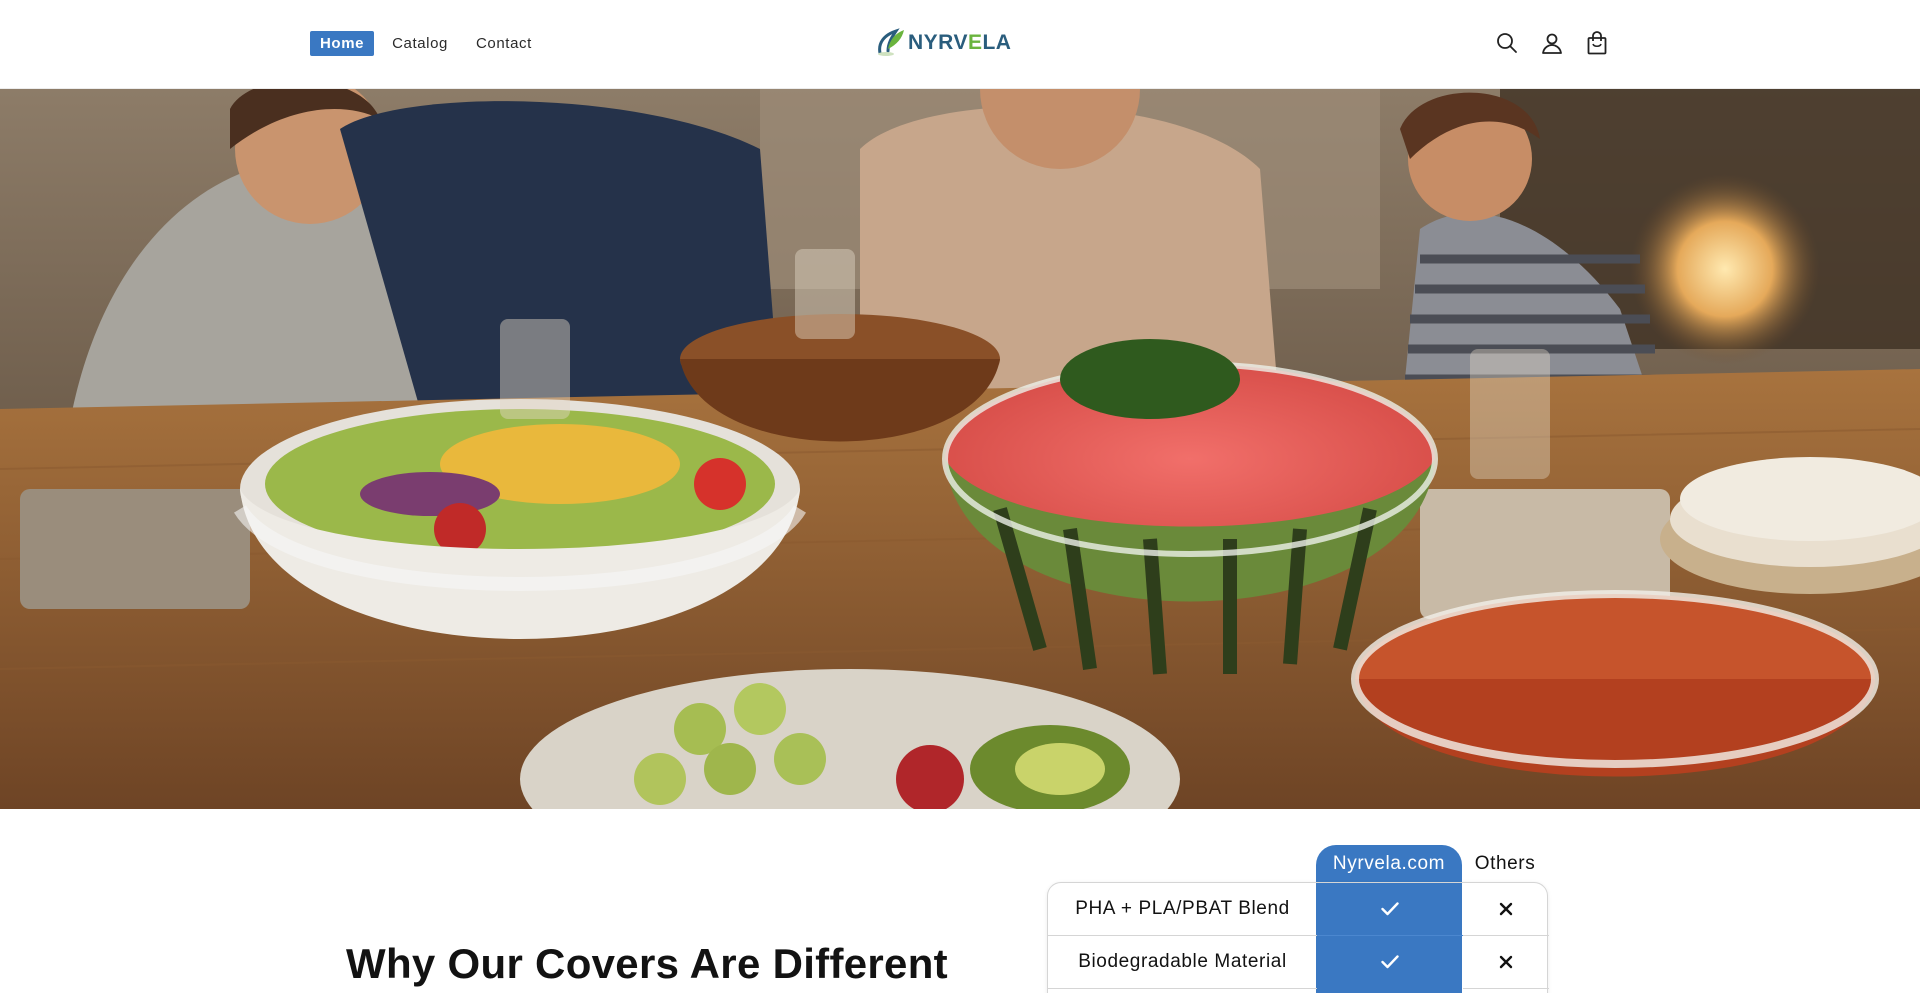 This screenshot has width=1920, height=993. I want to click on main-nav: Home Catalog Contact, so click(426, 43).